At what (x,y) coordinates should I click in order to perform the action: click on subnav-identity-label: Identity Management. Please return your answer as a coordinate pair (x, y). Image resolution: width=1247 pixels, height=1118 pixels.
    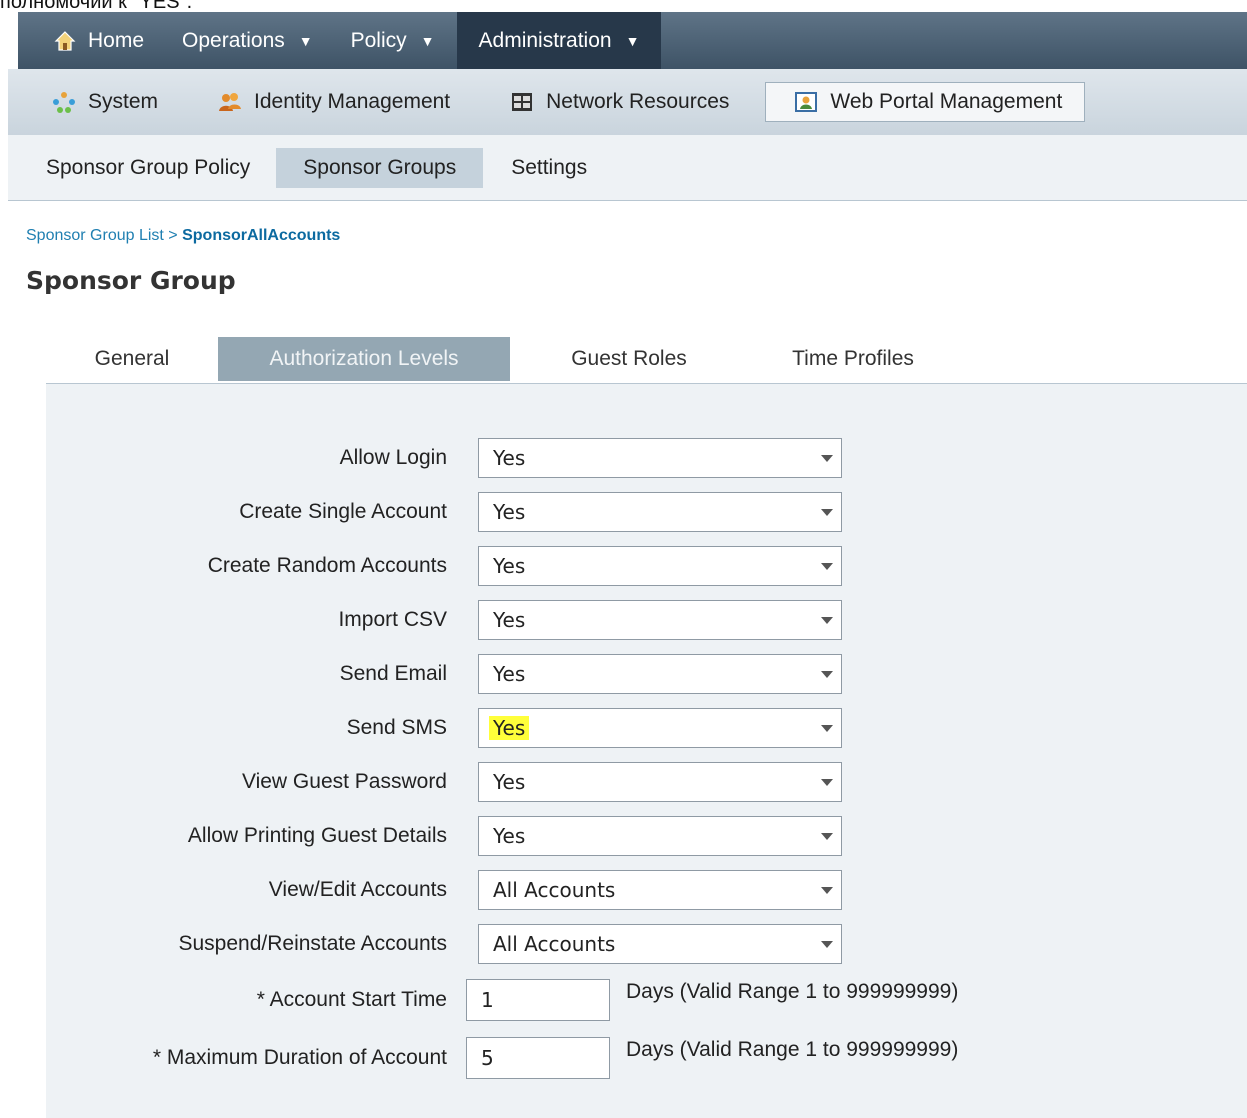
    Looking at the image, I should click on (352, 101).